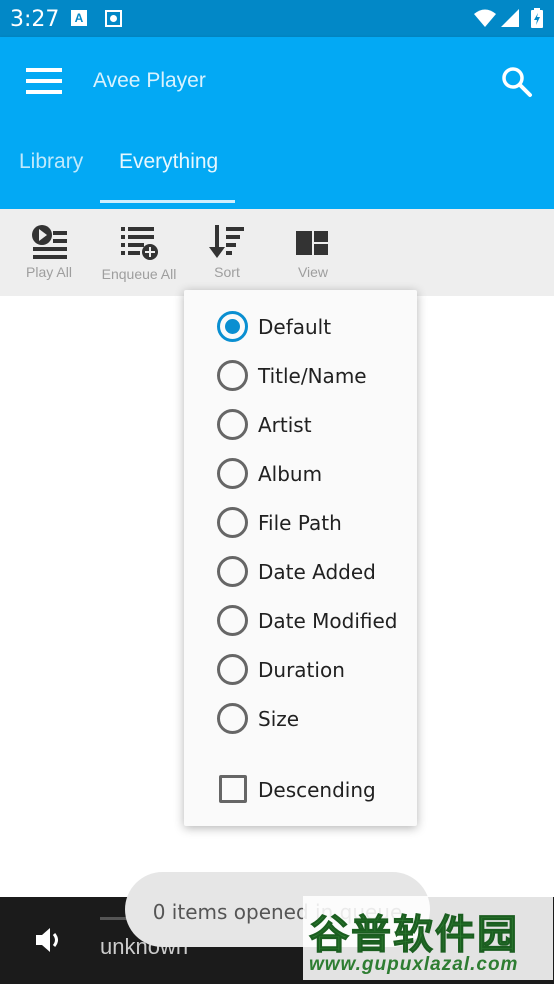 This screenshot has height=984, width=554. I want to click on enqueue-all-button: Enqueue All, so click(139, 252).